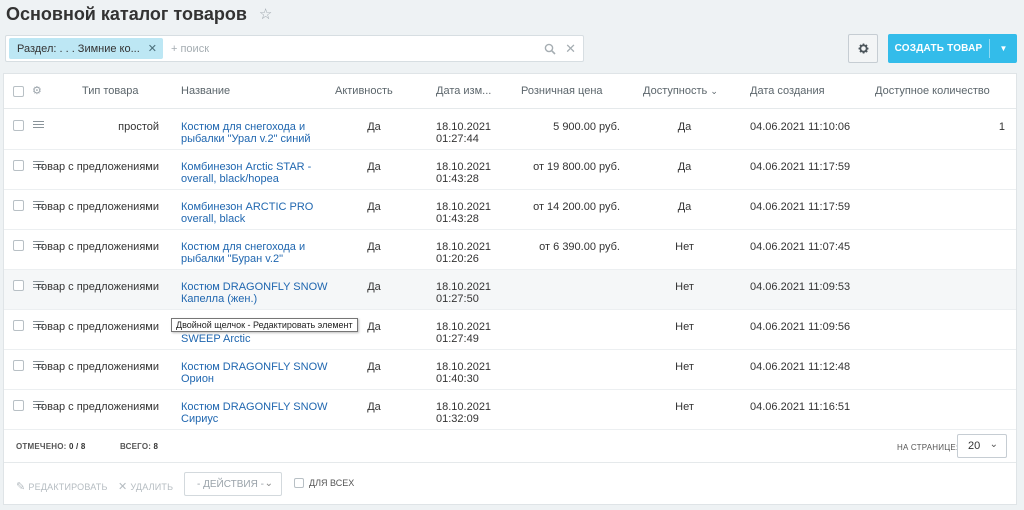  Describe the element at coordinates (243, 247) in the screenshot. I see `product-name-line1: Костюм для снегохода и` at that location.